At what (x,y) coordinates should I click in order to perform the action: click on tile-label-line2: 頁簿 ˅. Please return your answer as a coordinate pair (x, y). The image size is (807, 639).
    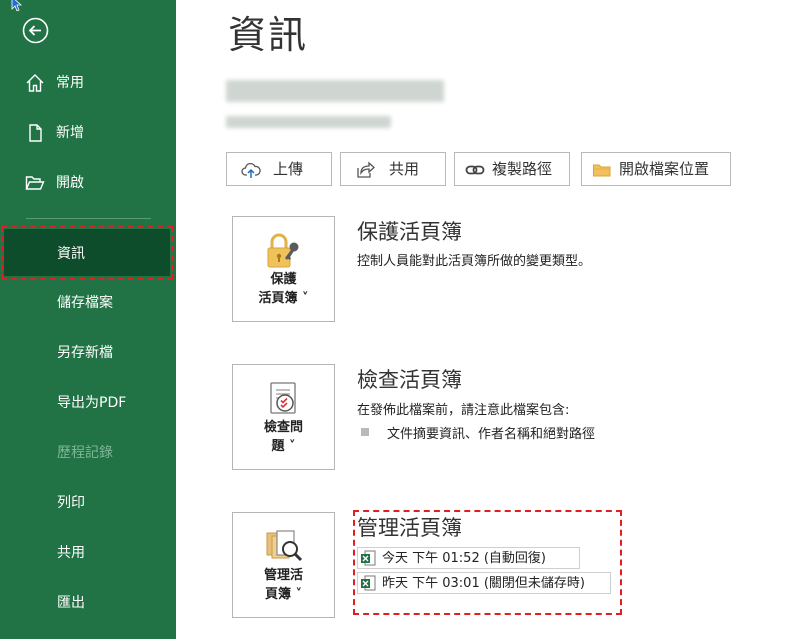
    Looking at the image, I should click on (283, 594).